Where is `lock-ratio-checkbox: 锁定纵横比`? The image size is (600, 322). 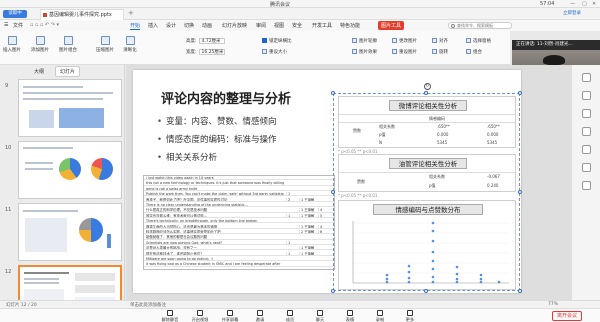
lock-ratio-checkbox: 锁定纵横比 is located at coordinates (277, 41).